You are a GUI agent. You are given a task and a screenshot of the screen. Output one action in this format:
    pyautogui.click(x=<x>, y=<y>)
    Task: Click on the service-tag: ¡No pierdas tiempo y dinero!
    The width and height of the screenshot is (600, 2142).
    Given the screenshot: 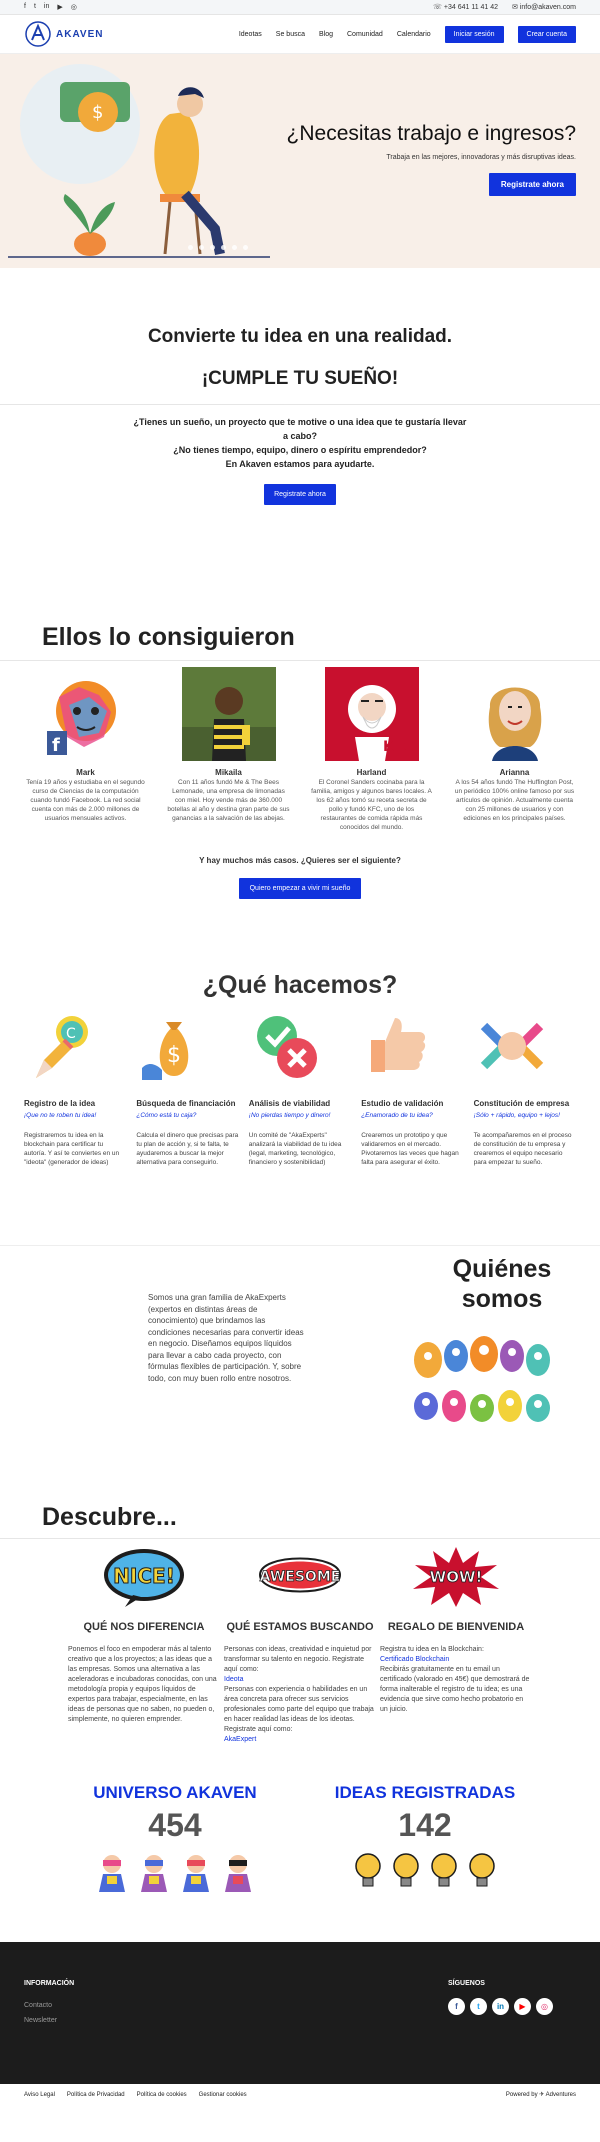 What is the action you would take?
    pyautogui.click(x=289, y=1115)
    